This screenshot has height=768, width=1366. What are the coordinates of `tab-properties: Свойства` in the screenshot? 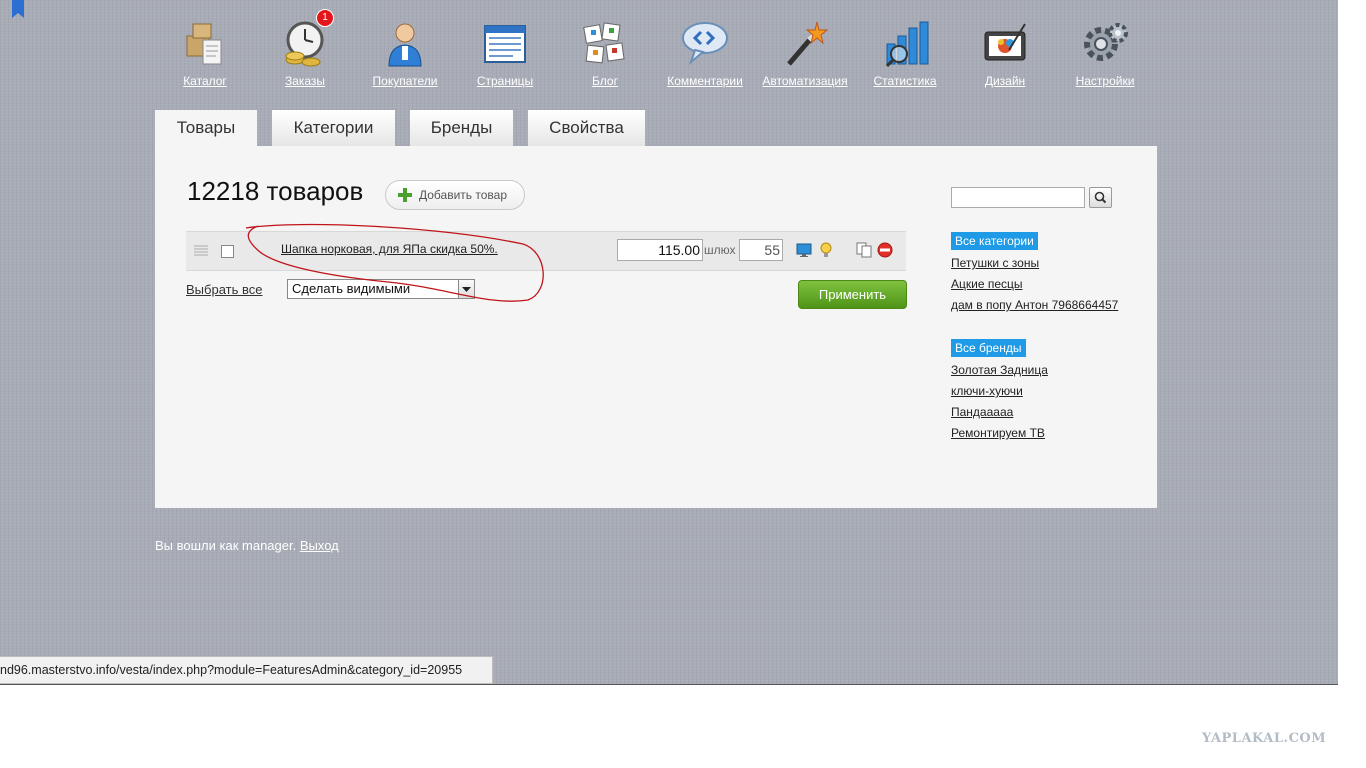 It's located at (586, 128).